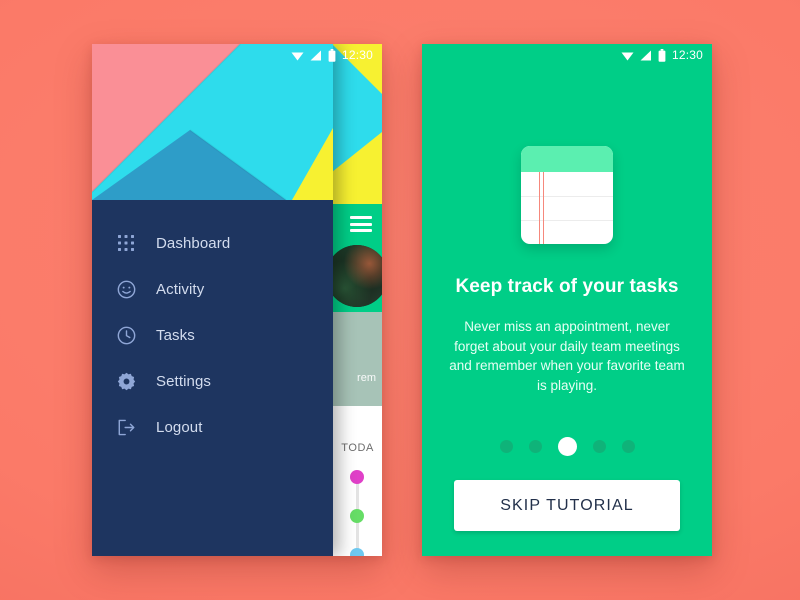 The height and width of the screenshot is (600, 800). I want to click on sidebar-item-activity: Activity, so click(212, 289).